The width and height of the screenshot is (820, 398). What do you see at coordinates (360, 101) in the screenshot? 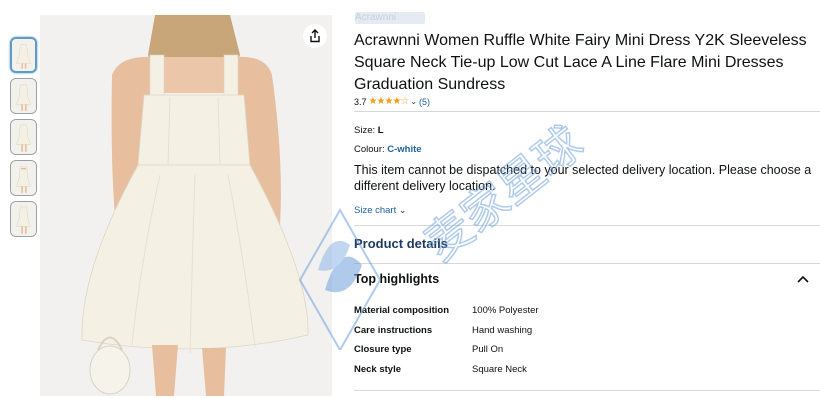
I see `rating-value: 3.7` at bounding box center [360, 101].